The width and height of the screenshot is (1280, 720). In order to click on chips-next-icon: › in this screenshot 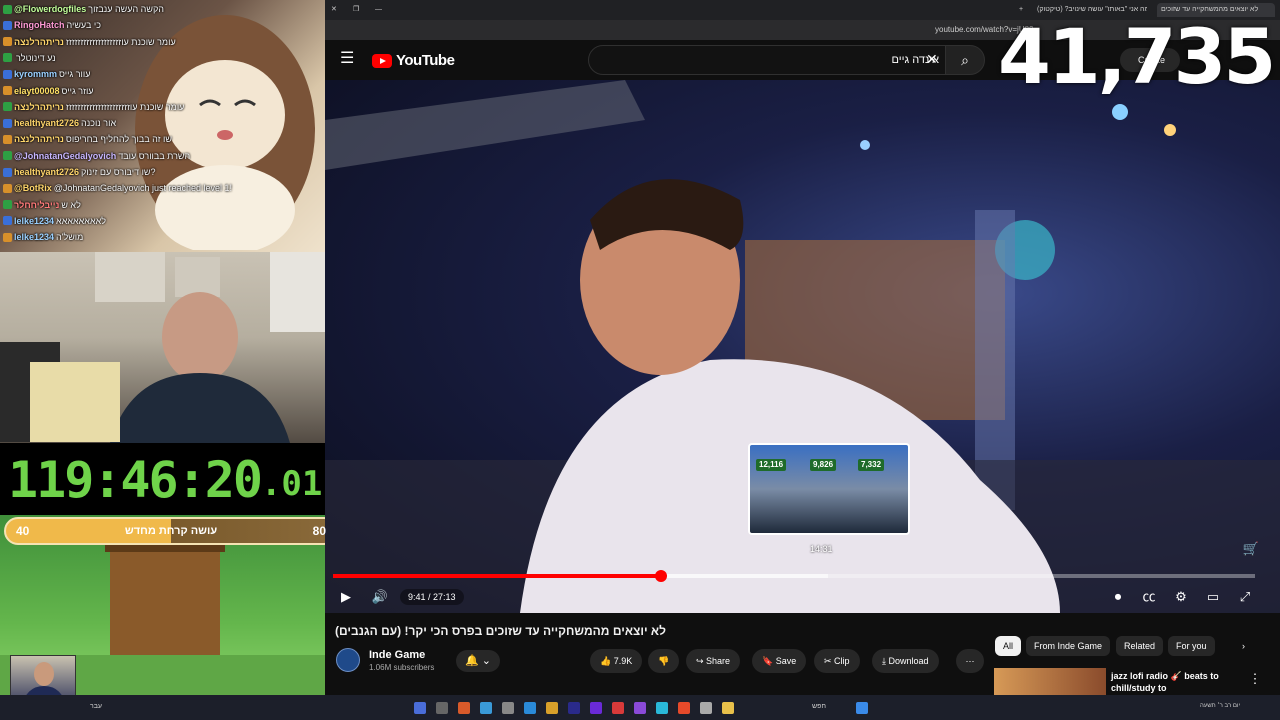, I will do `click(1243, 646)`.